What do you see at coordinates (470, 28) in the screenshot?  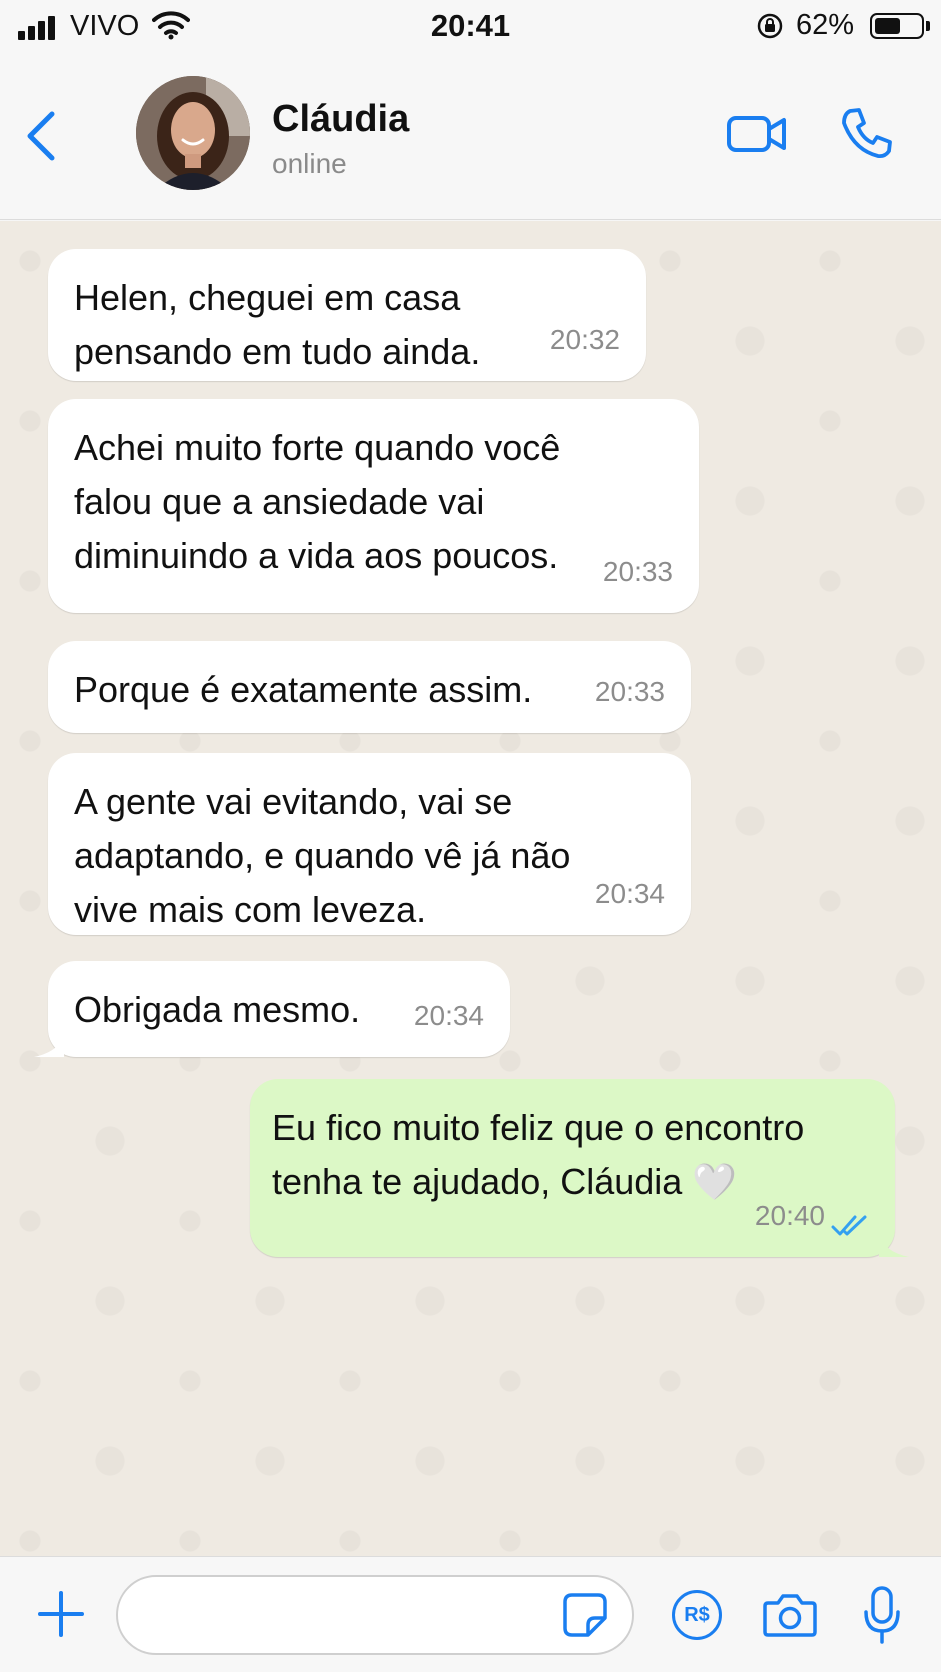 I see `status-bar: VIVO 20:41 62%` at bounding box center [470, 28].